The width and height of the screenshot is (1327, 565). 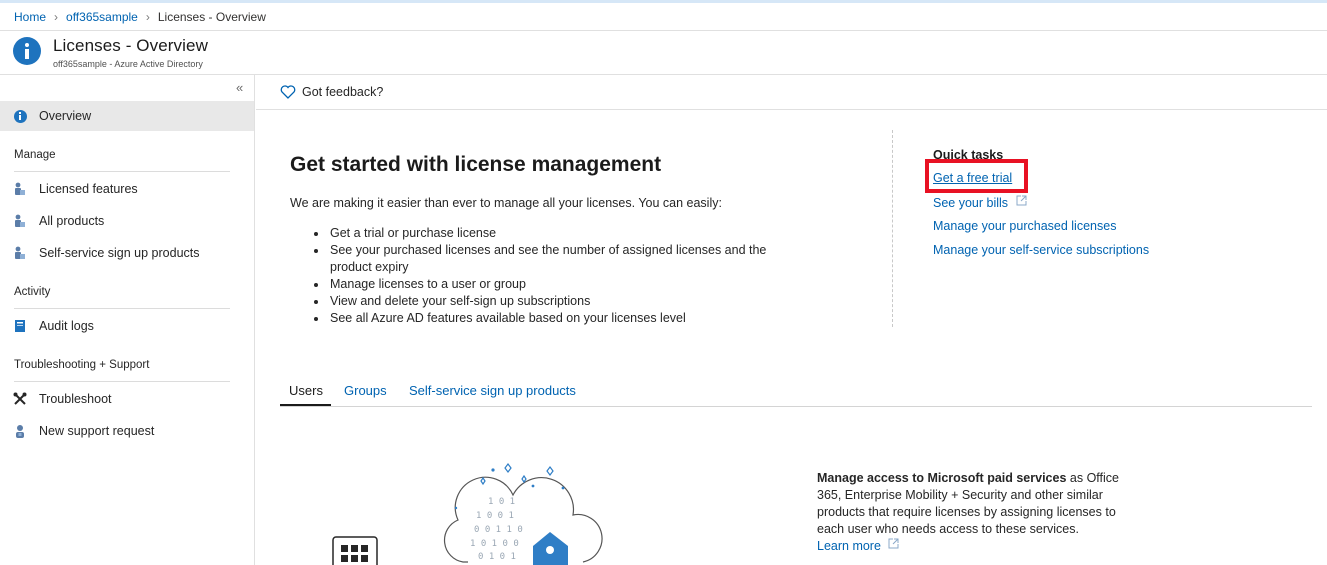 What do you see at coordinates (494, 544) in the screenshot?
I see `svg-text: 1 0 1 0 0` at bounding box center [494, 544].